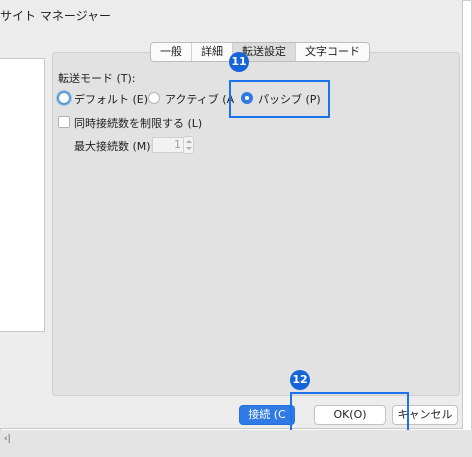  What do you see at coordinates (64, 98) in the screenshot?
I see `radio-default` at bounding box center [64, 98].